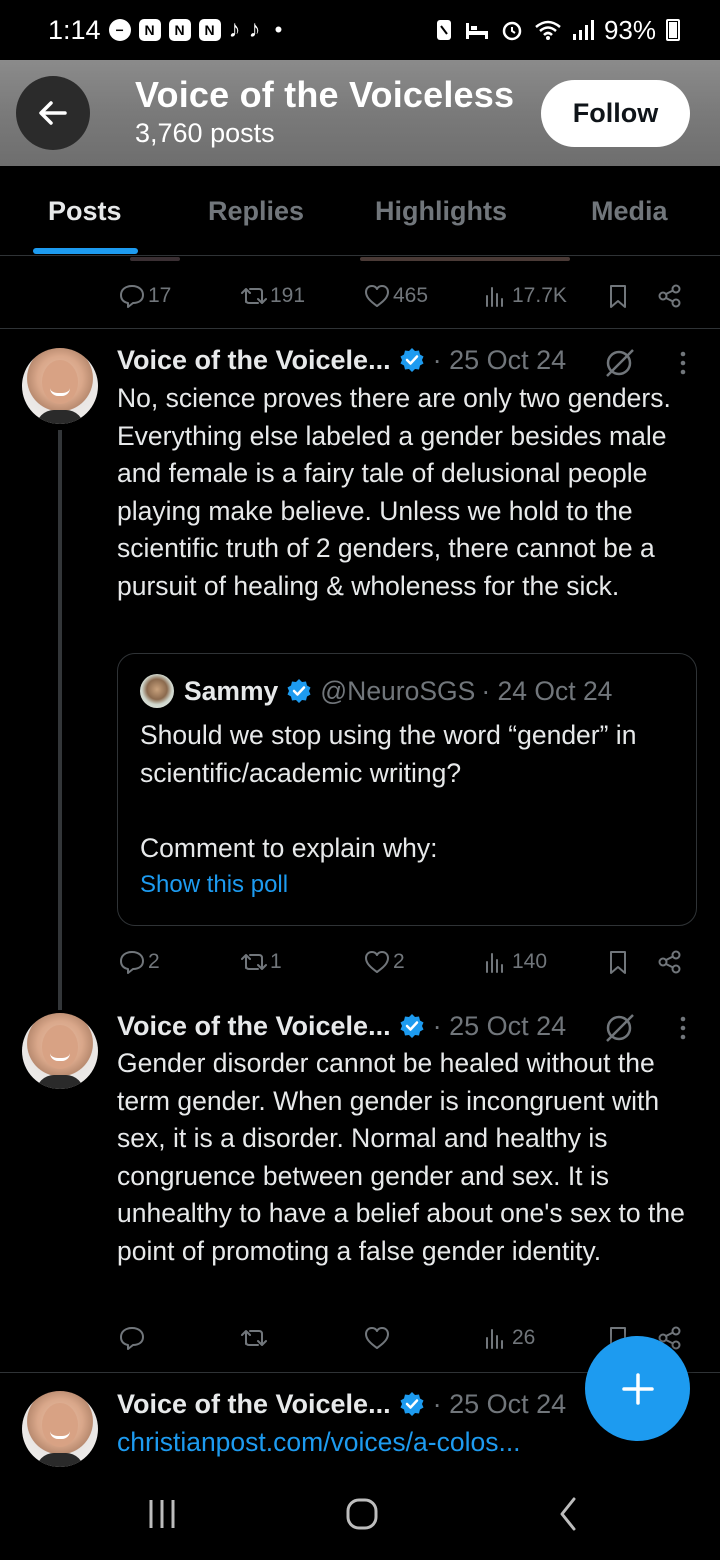 The width and height of the screenshot is (720, 1560). What do you see at coordinates (256, 211) in the screenshot?
I see `tab-replies: Replies` at bounding box center [256, 211].